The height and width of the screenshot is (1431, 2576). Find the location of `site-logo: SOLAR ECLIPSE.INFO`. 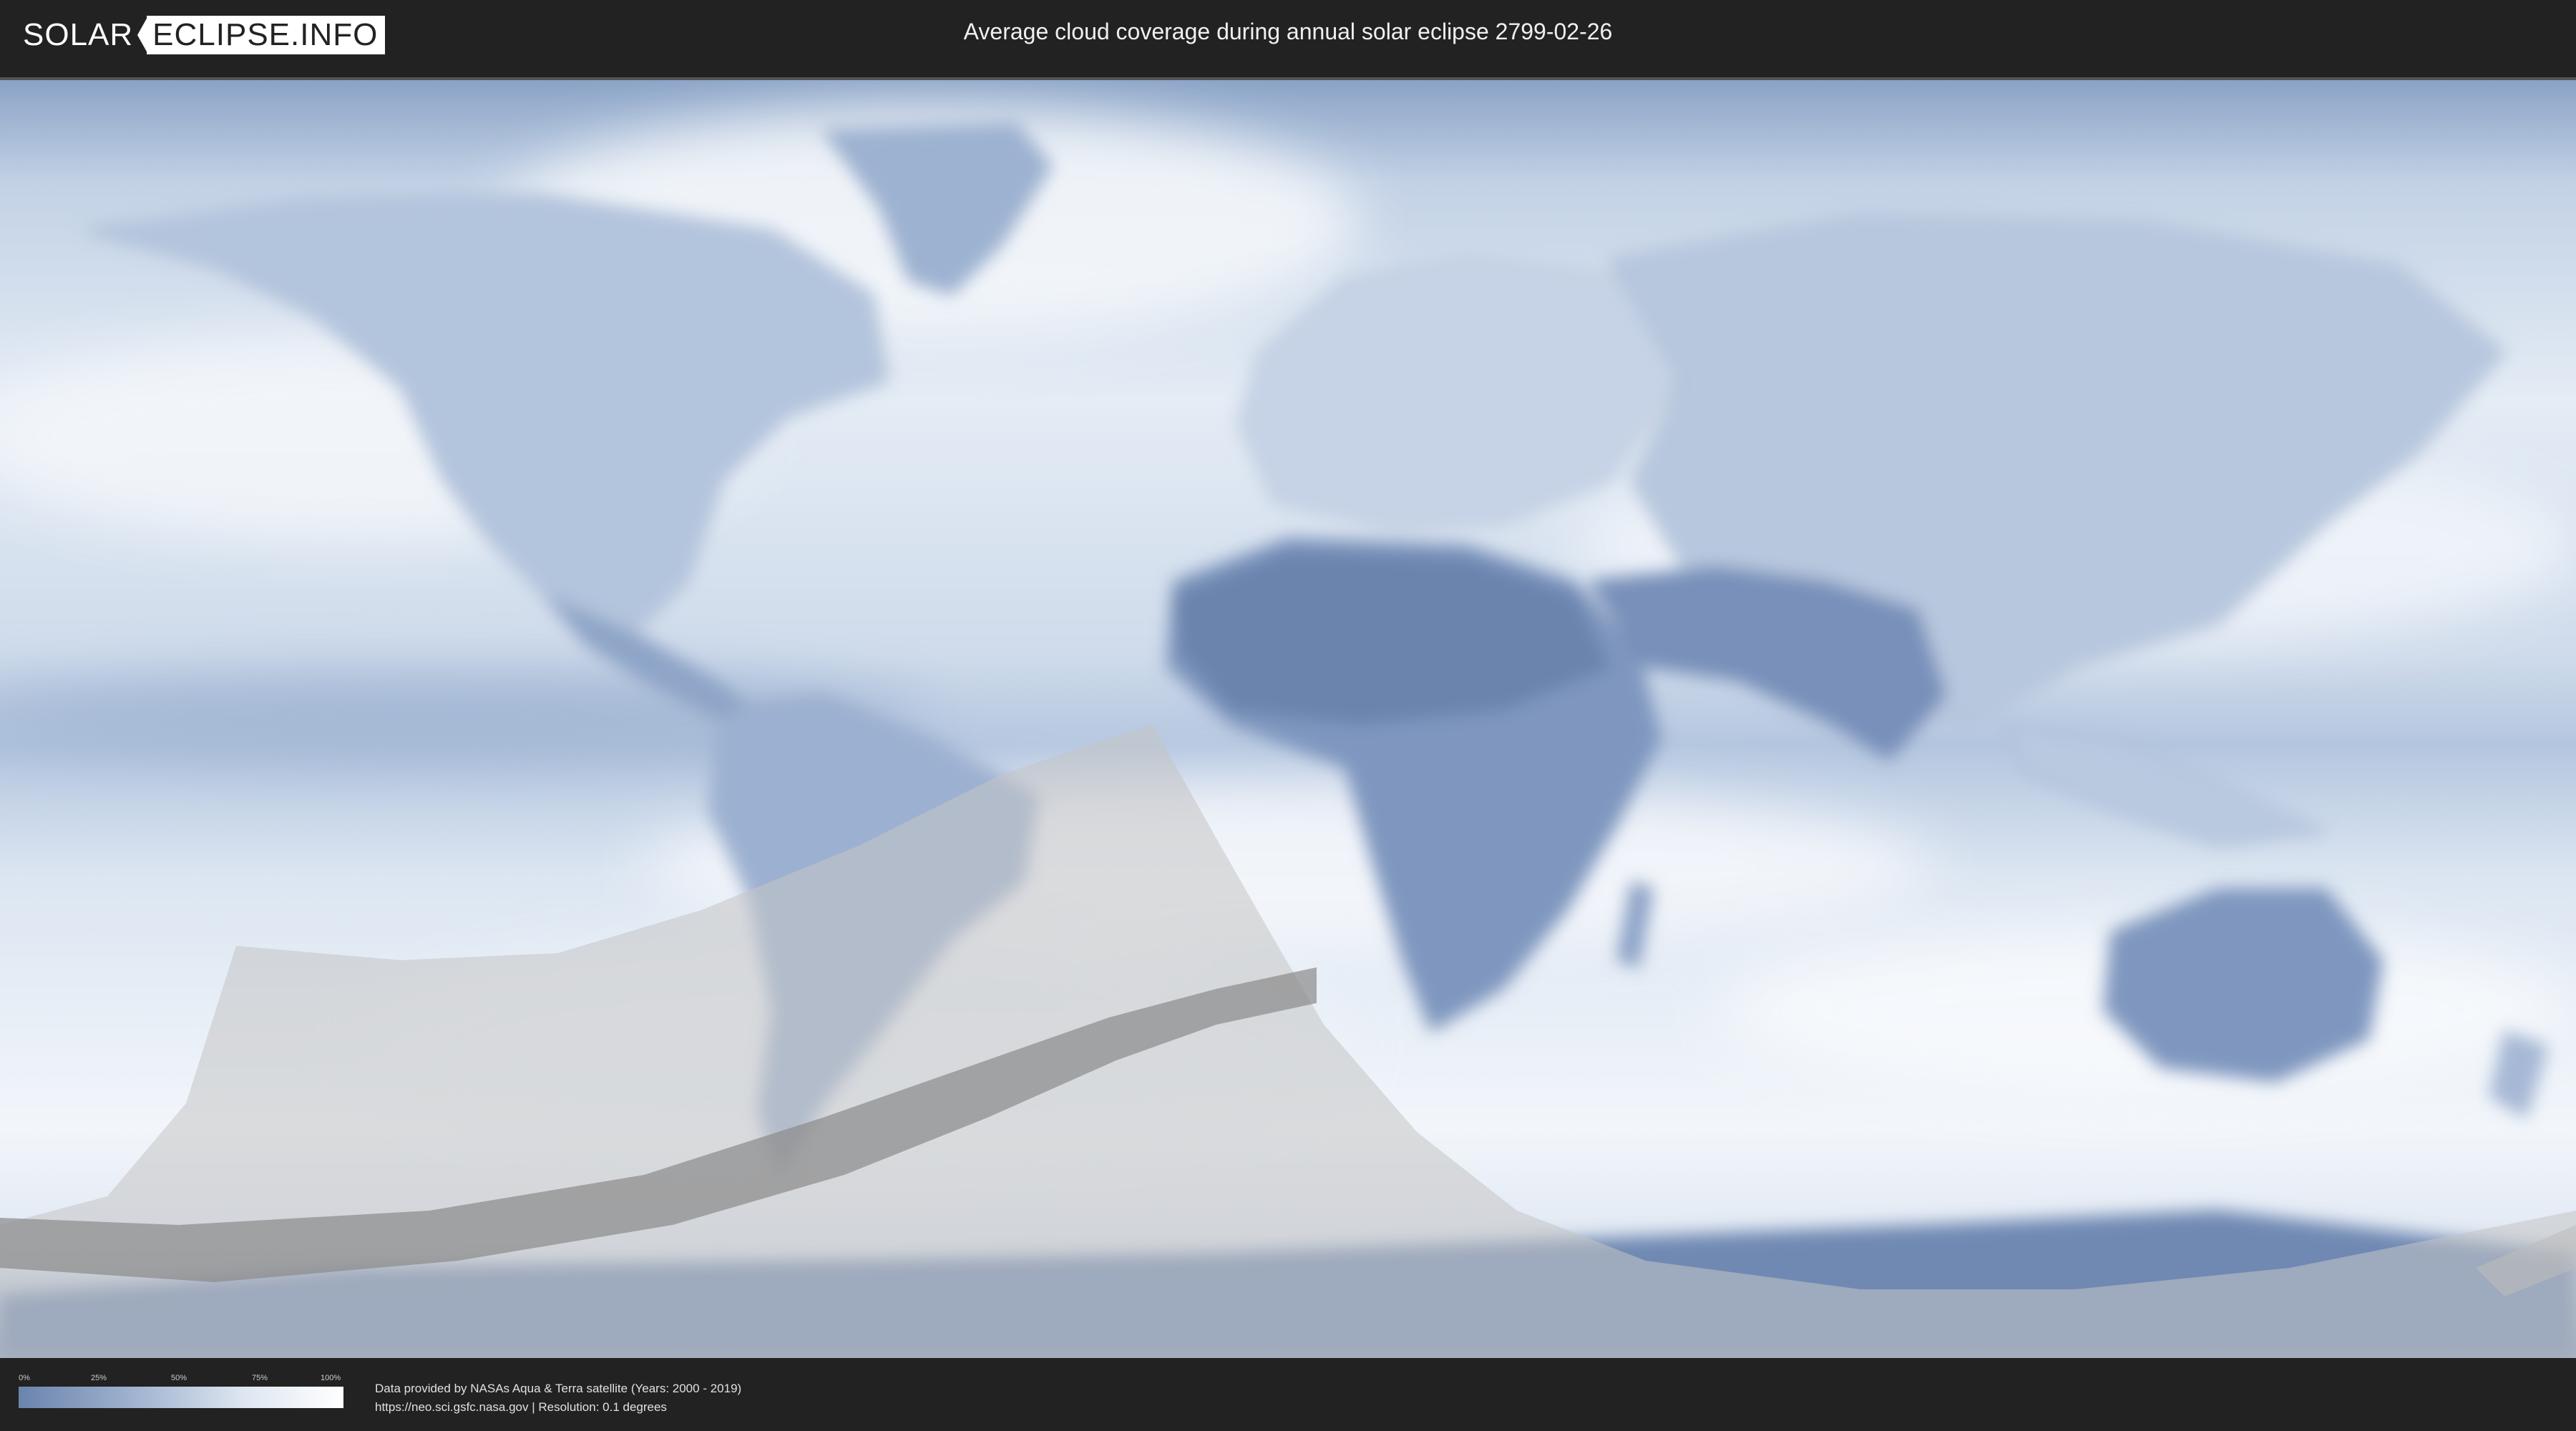

site-logo: SOLAR ECLIPSE.INFO is located at coordinates (204, 35).